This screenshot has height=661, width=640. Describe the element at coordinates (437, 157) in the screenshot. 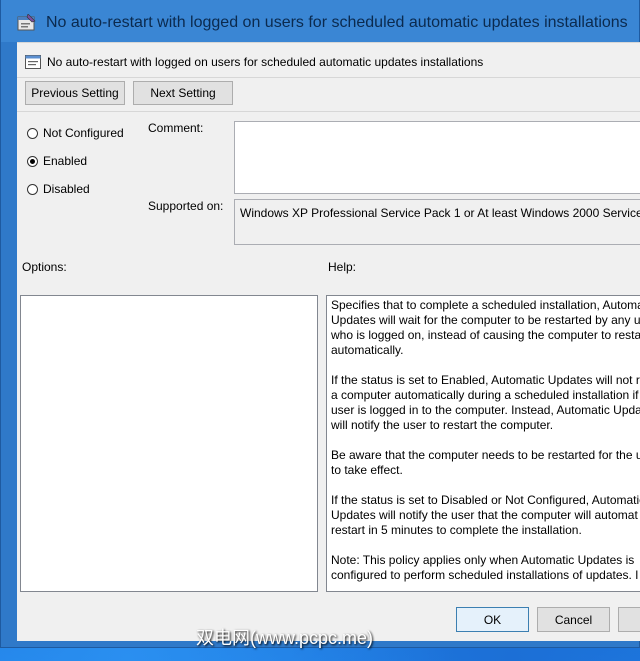

I see `comment-textarea` at that location.